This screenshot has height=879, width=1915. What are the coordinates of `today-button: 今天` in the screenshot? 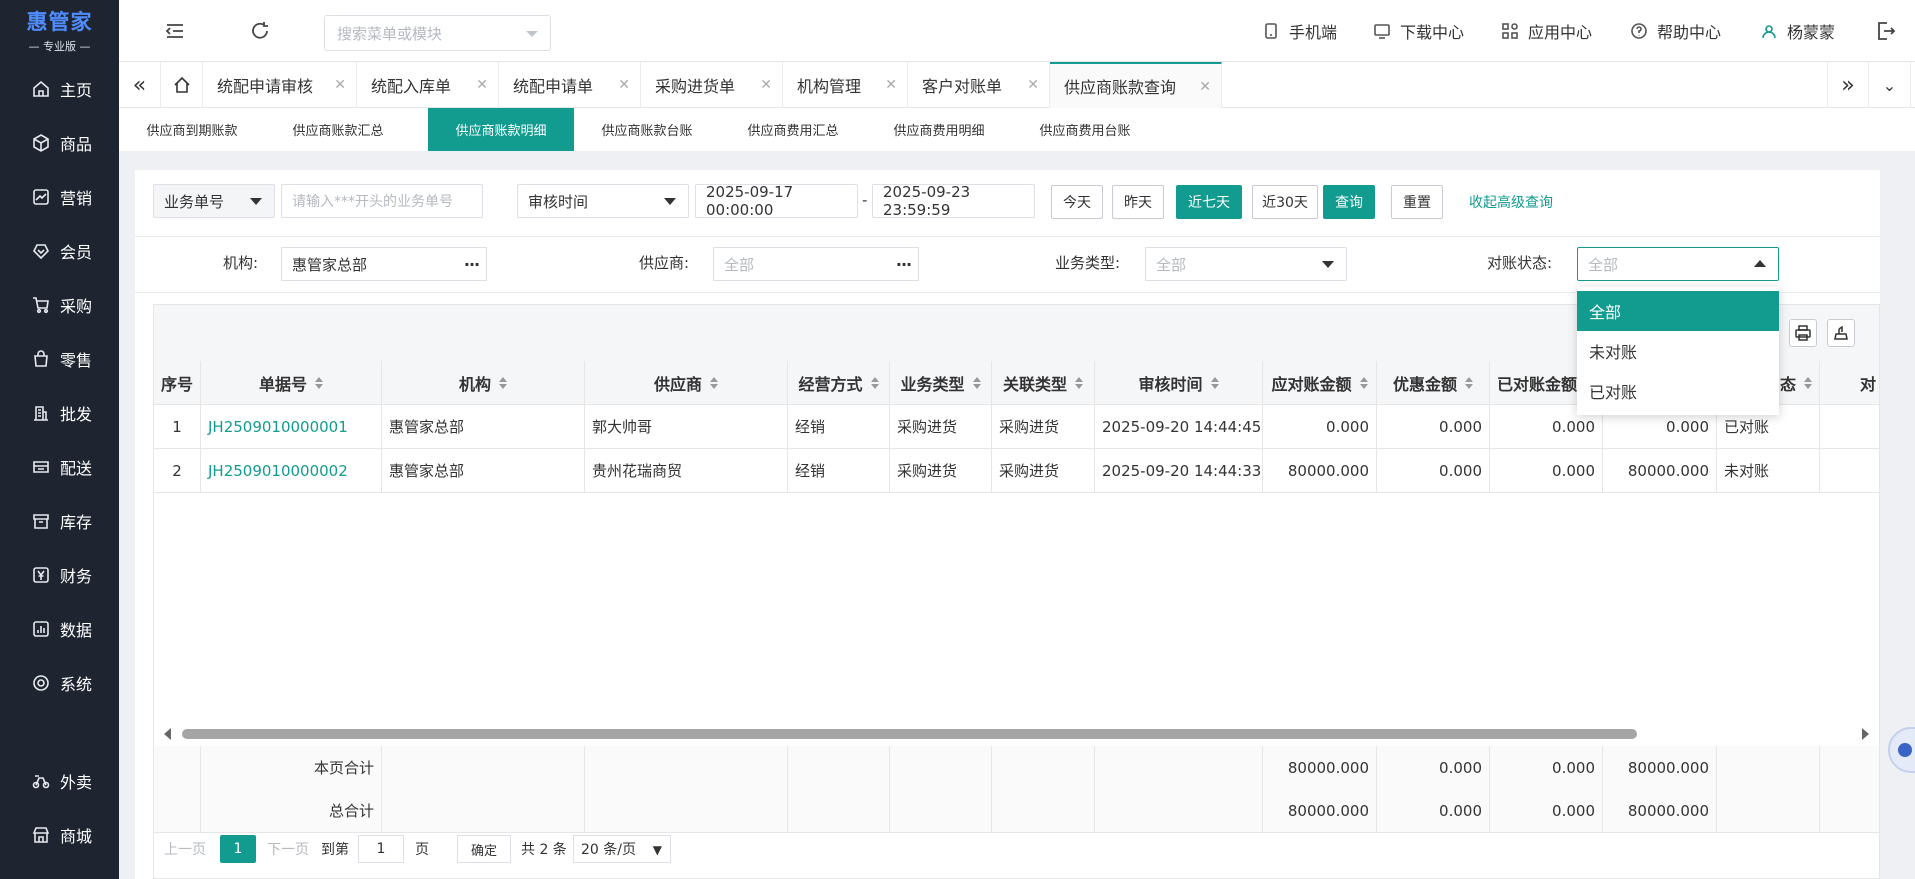 It's located at (1077, 202).